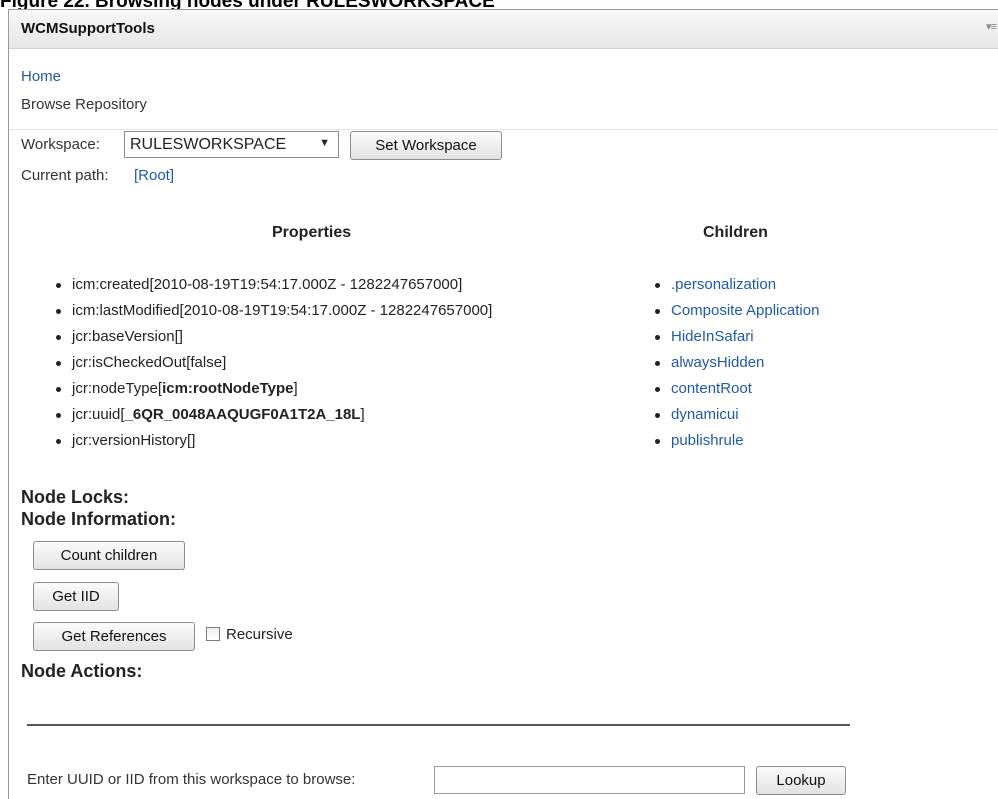  Describe the element at coordinates (114, 636) in the screenshot. I see `get-references-button: Get References` at that location.